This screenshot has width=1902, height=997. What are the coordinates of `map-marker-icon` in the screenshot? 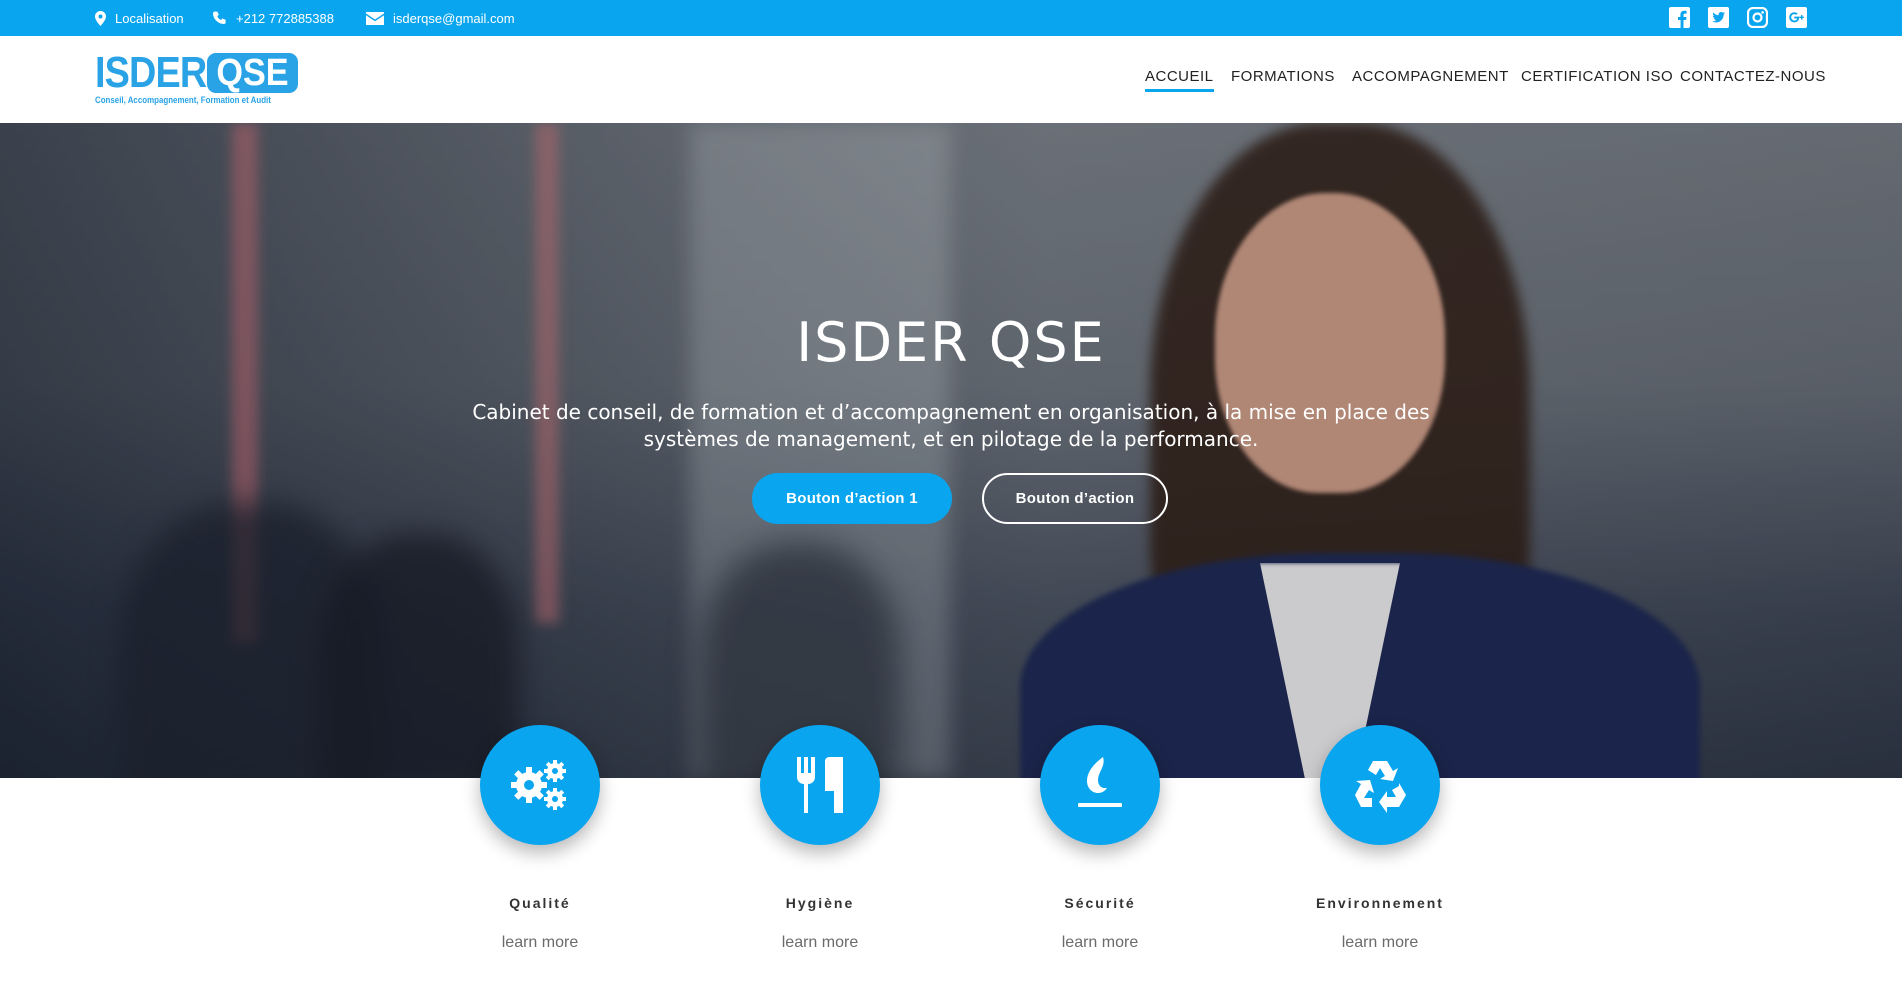 It's located at (100, 18).